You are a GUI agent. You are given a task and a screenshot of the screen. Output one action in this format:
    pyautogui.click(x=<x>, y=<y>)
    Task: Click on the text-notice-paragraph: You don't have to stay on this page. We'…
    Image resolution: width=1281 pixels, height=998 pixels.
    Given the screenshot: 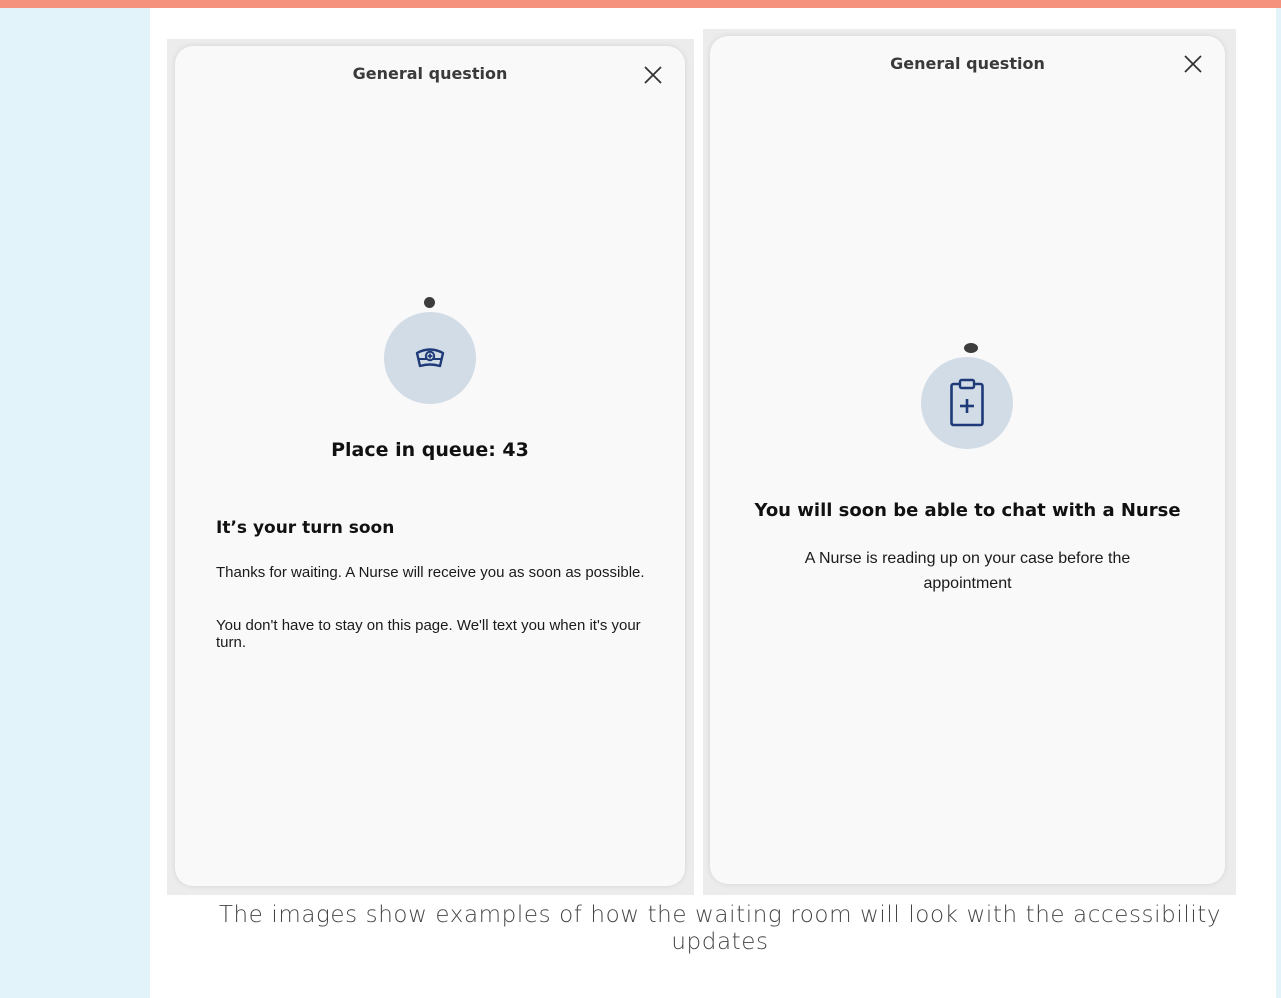 What is the action you would take?
    pyautogui.click(x=428, y=634)
    